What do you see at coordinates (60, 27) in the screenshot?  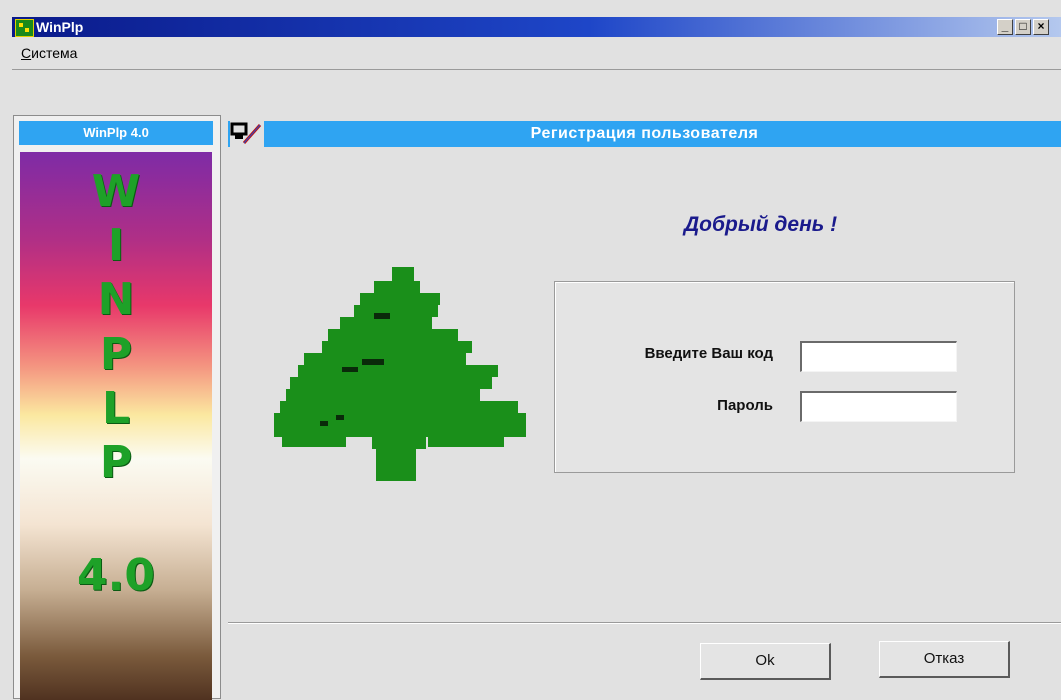 I see `window-title: WinPlp` at bounding box center [60, 27].